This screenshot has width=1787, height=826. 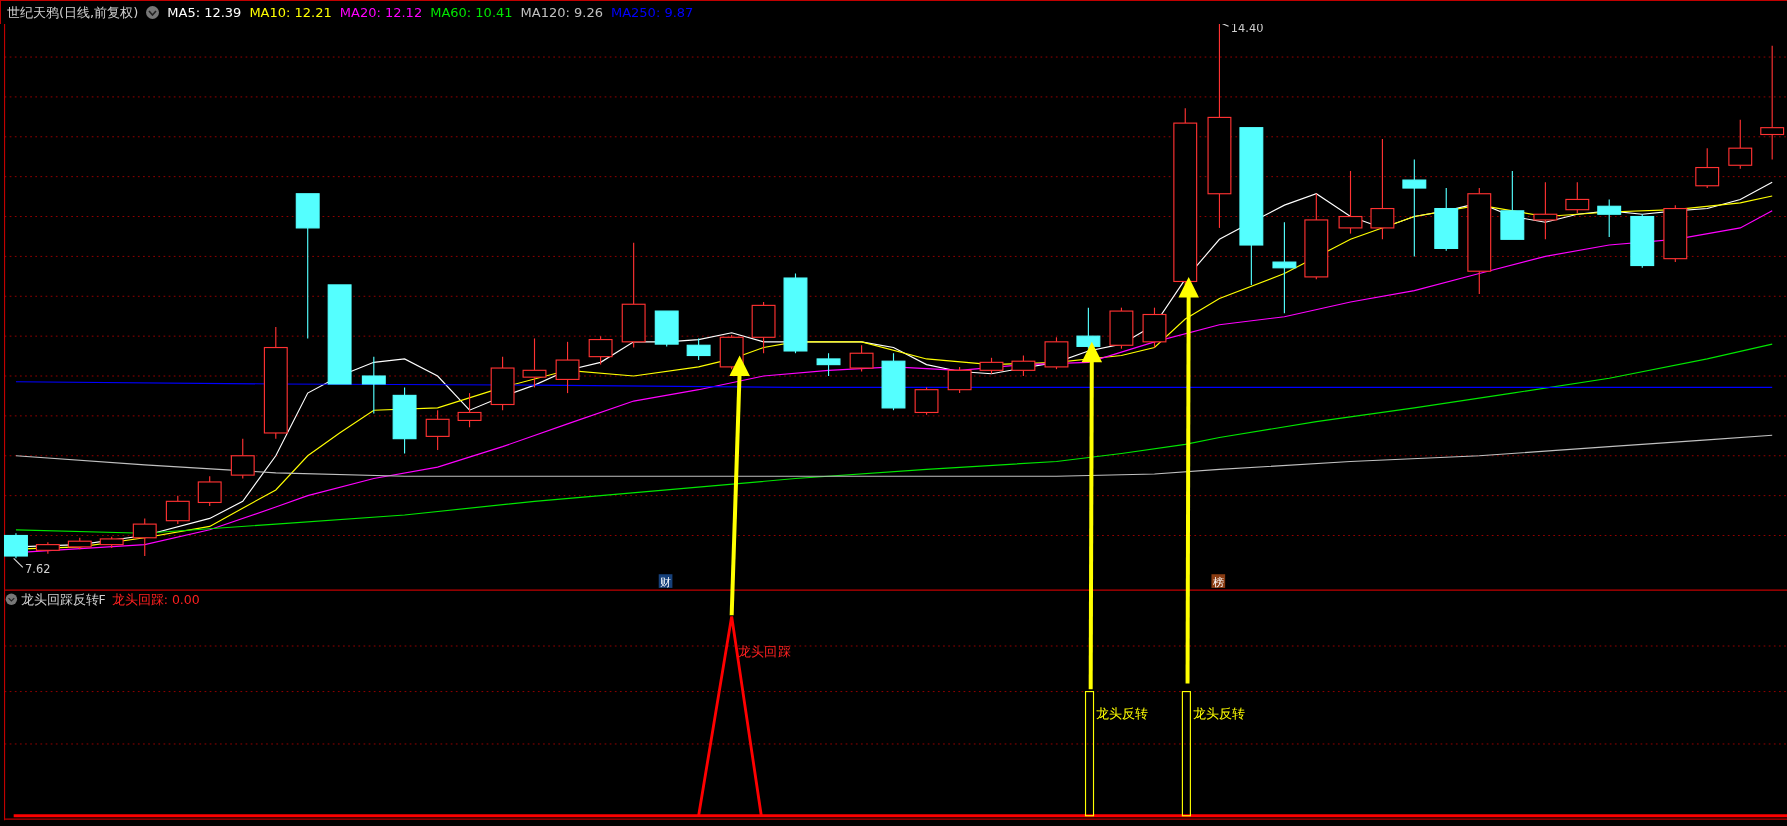 What do you see at coordinates (1218, 581) in the screenshot?
I see `event-marker: 榜` at bounding box center [1218, 581].